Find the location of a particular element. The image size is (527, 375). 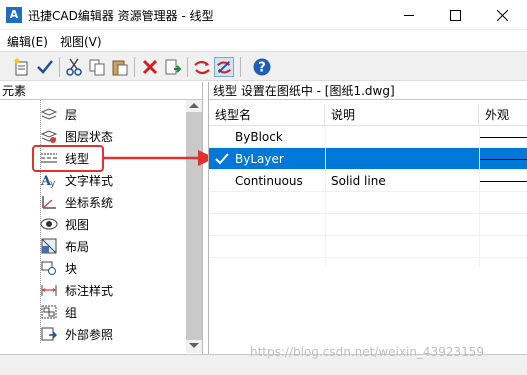

set-current-button is located at coordinates (45, 67).